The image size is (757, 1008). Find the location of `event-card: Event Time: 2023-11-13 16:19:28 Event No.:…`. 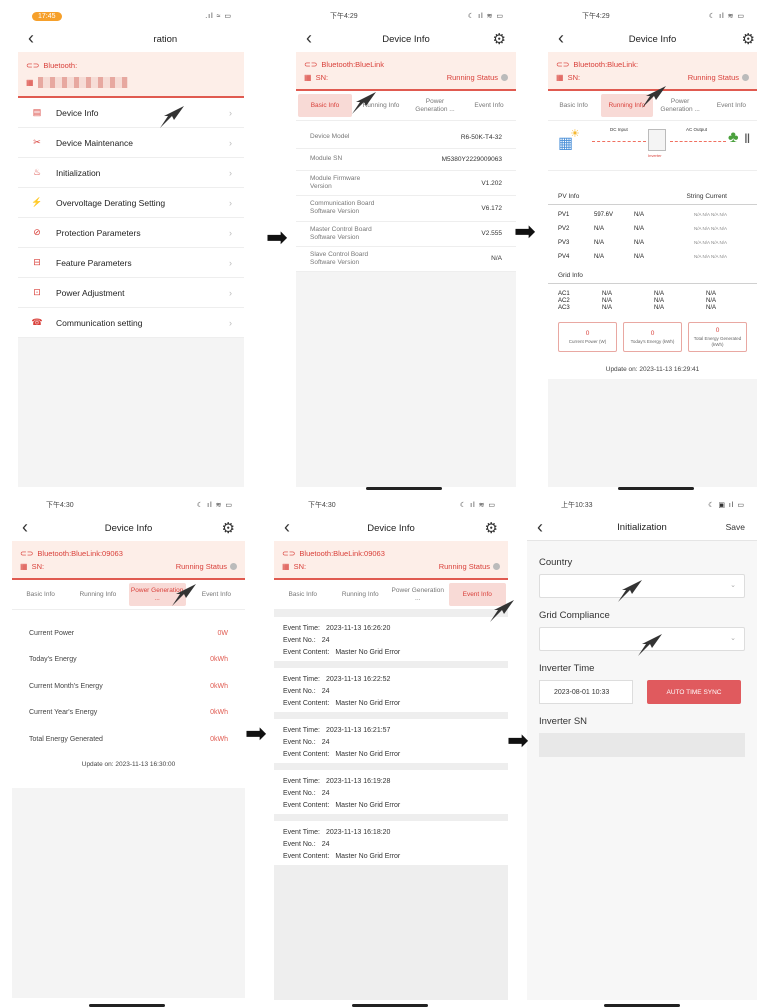

event-card: Event Time: 2023-11-13 16:19:28 Event No.:… is located at coordinates (391, 792).